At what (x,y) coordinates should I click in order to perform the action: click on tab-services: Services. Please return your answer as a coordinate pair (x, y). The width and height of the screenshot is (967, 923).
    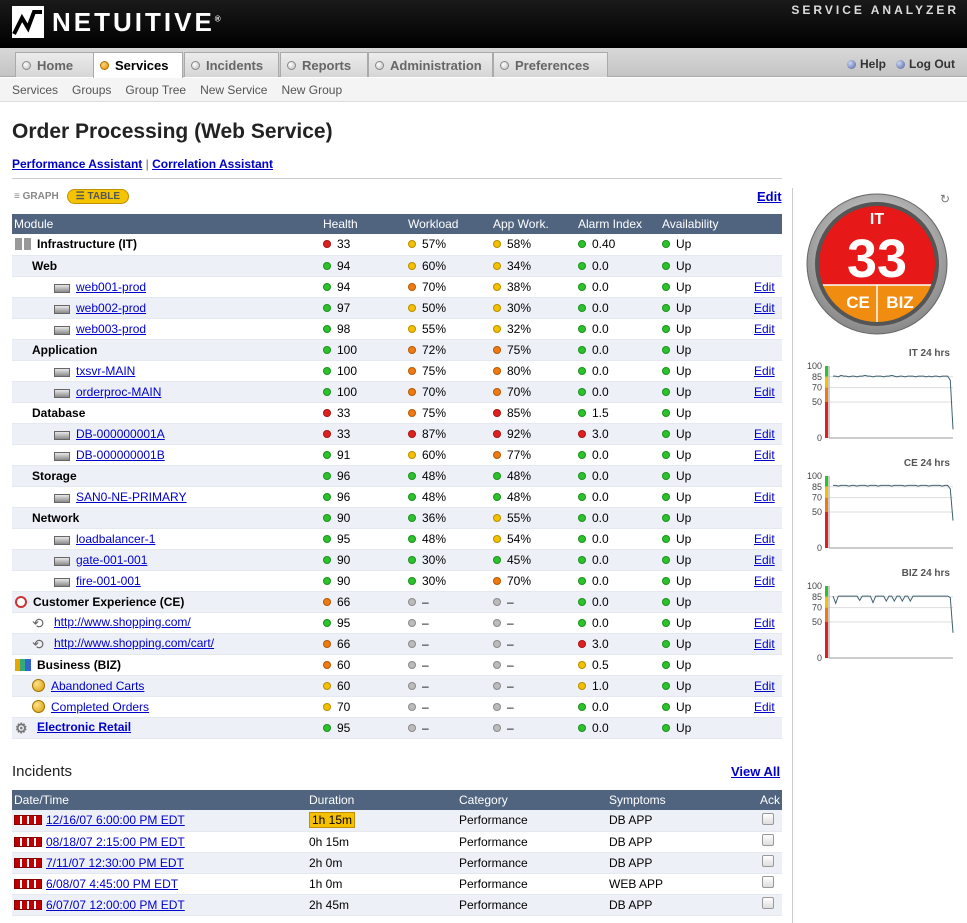
    Looking at the image, I should click on (138, 65).